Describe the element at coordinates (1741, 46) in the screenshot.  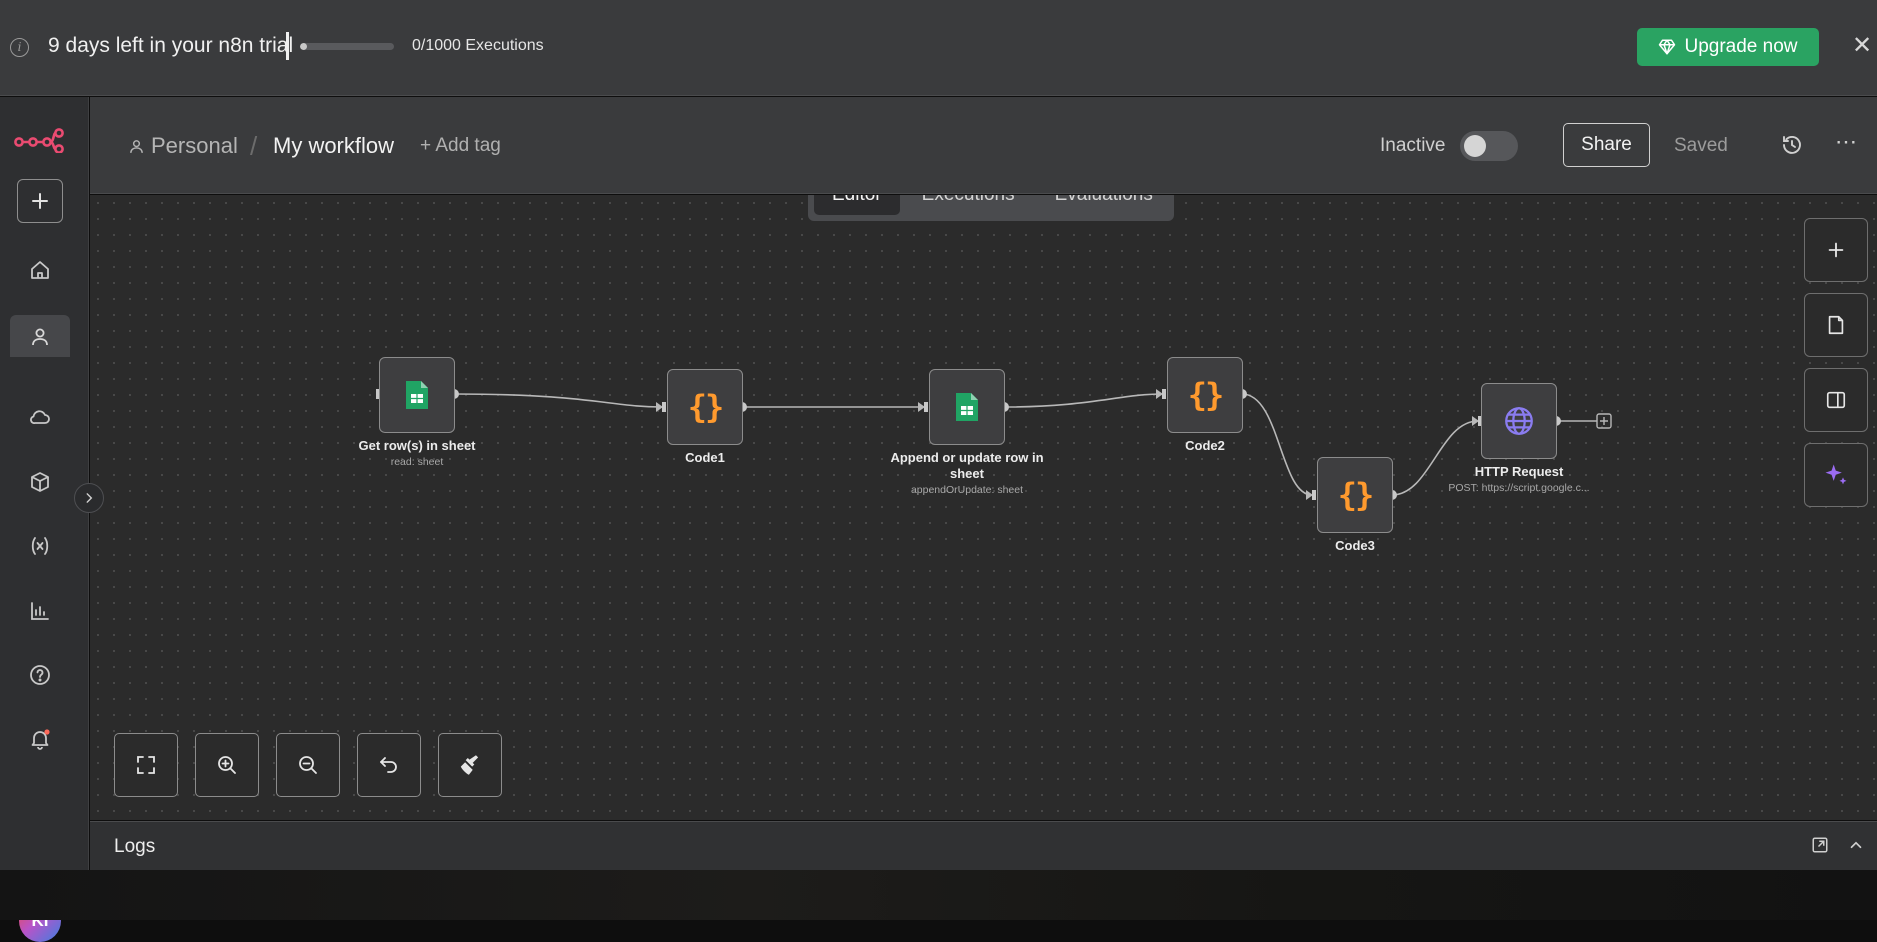
I see `upgrade-now-label: Upgrade now` at that location.